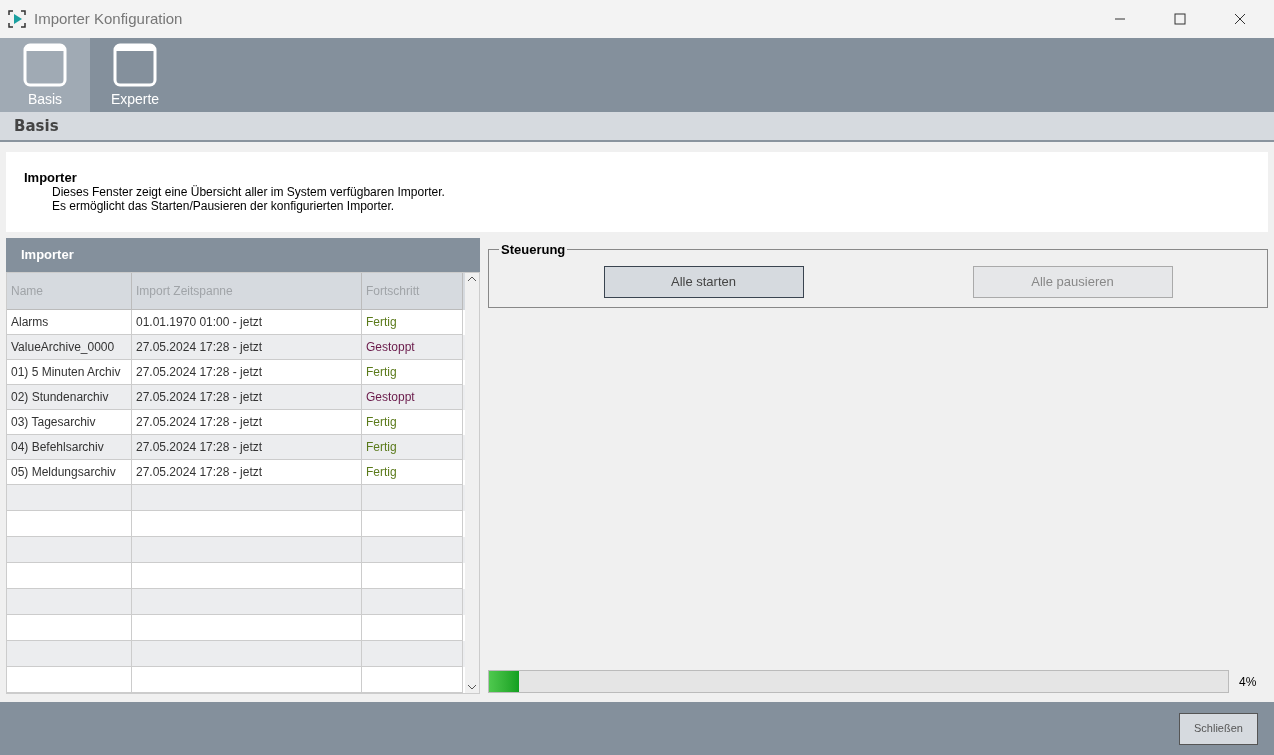 This screenshot has width=1274, height=755. Describe the element at coordinates (472, 687) in the screenshot. I see `scroll-down-icon` at that location.